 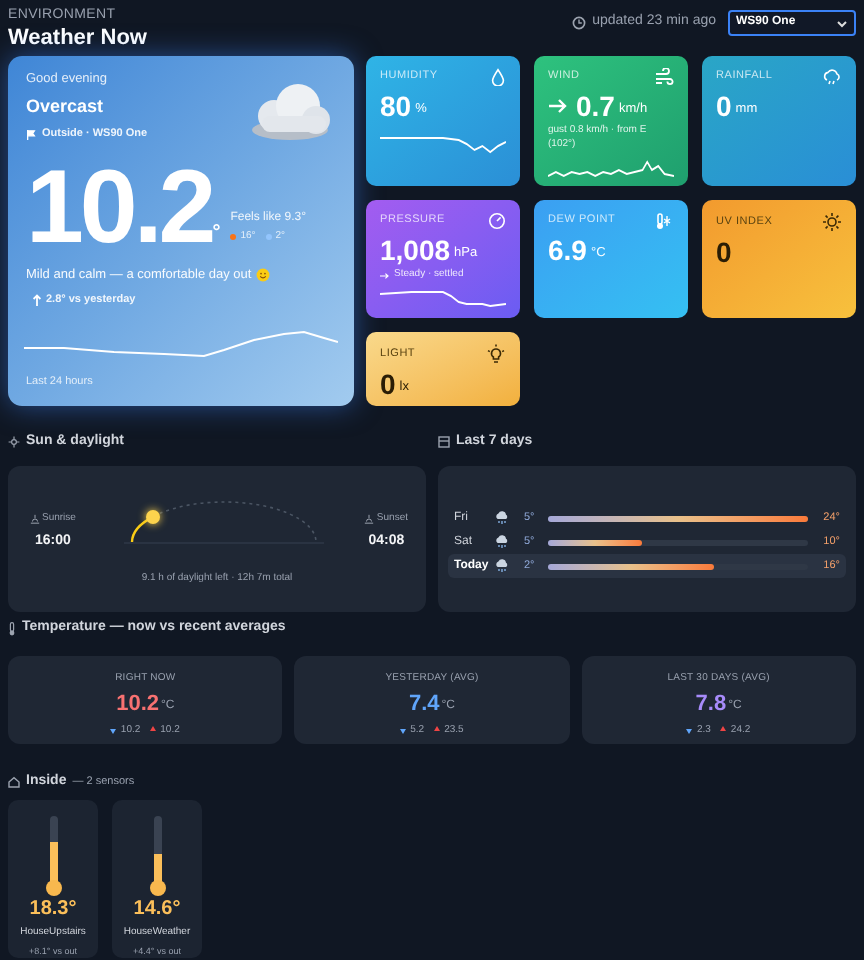 What do you see at coordinates (396, 106) in the screenshot?
I see `tile-value: 80` at bounding box center [396, 106].